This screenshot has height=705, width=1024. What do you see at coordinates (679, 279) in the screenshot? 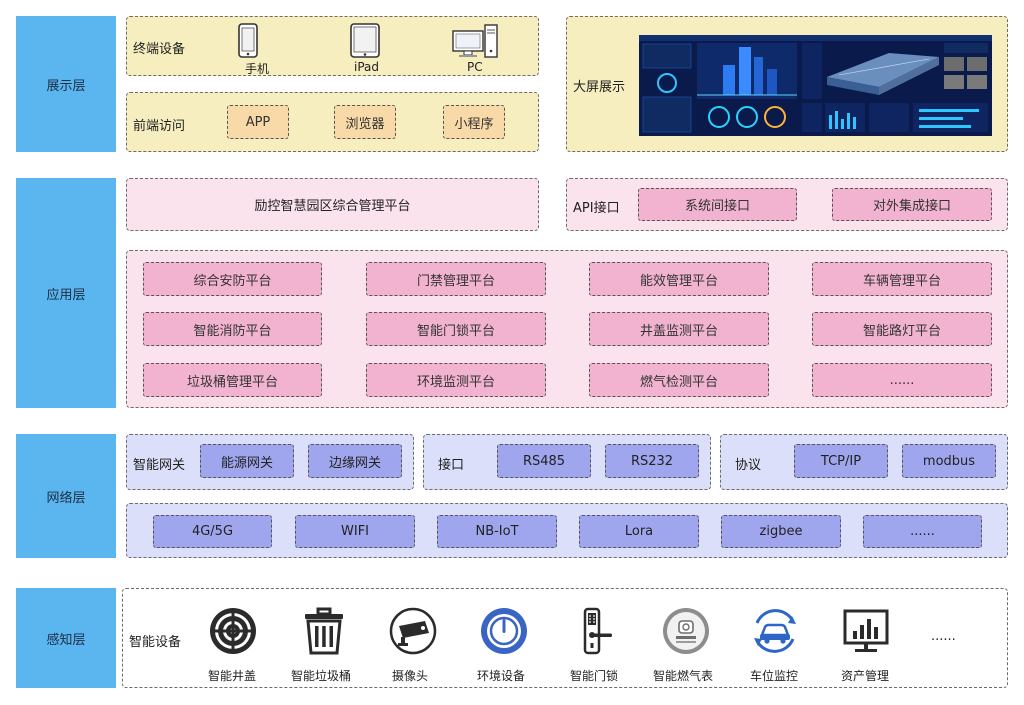
I see `platform-item: 能效管理平台` at bounding box center [679, 279].